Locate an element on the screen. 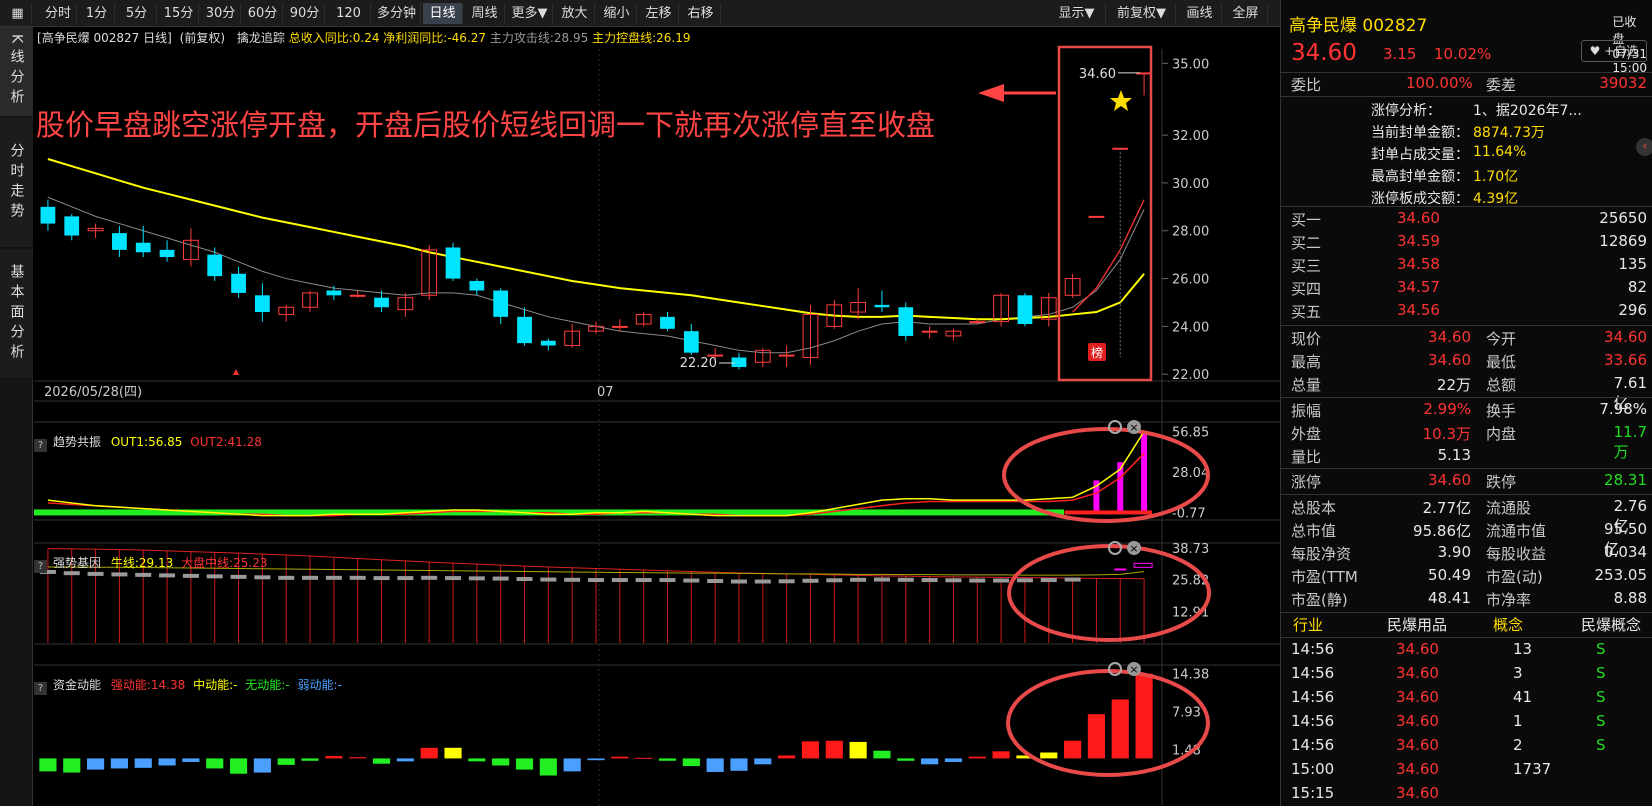 Image resolution: width=1652 pixels, height=806 pixels. bid-label: 买一 is located at coordinates (1306, 220).